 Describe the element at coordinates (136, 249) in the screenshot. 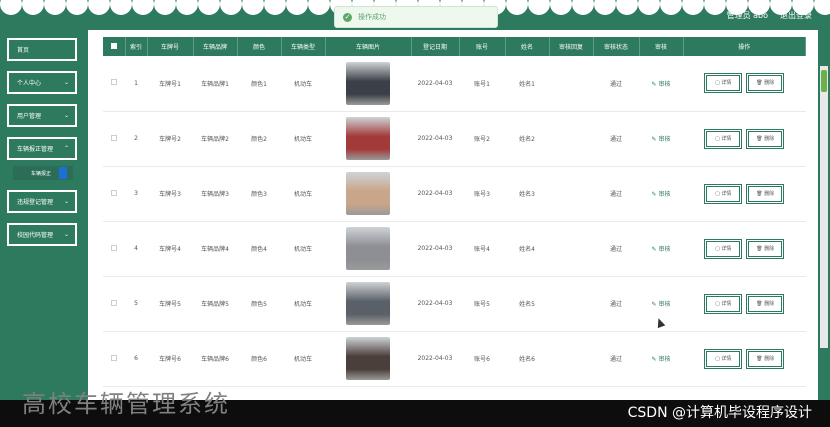

I see `cell-index: 4` at that location.